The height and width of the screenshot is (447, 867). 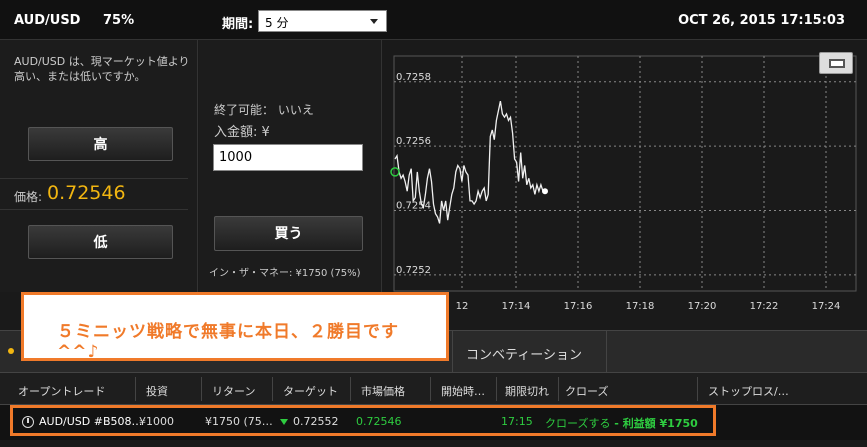 I want to click on current-price-point, so click(x=545, y=191).